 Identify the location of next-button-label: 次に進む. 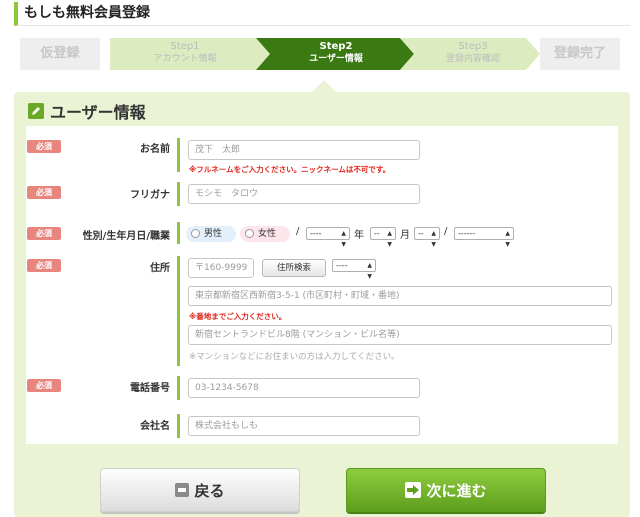
(456, 490).